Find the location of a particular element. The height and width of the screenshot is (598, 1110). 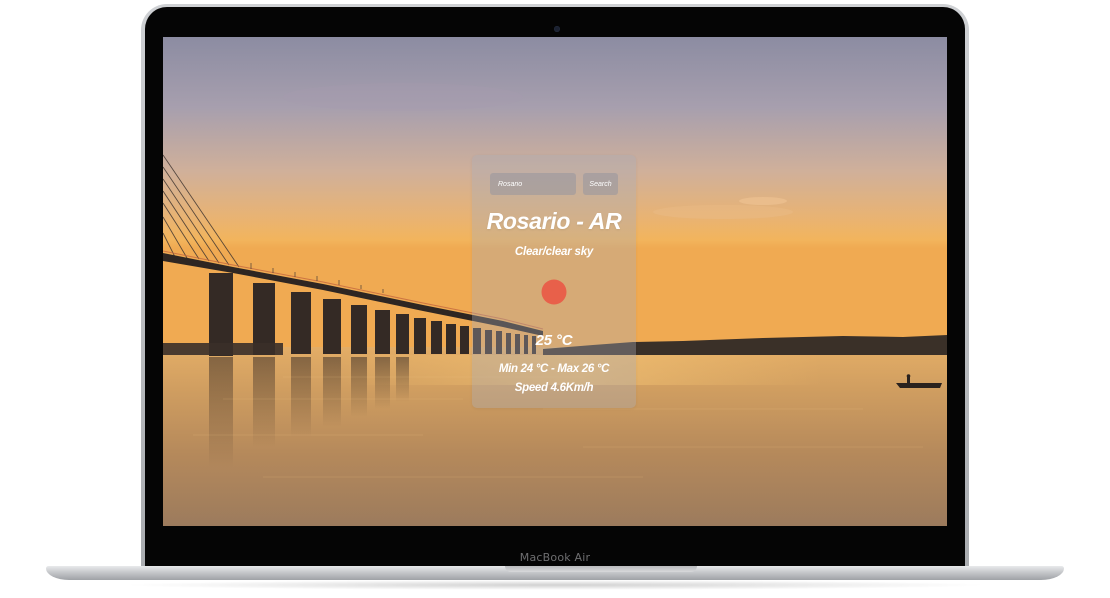

camera-icon is located at coordinates (557, 29).